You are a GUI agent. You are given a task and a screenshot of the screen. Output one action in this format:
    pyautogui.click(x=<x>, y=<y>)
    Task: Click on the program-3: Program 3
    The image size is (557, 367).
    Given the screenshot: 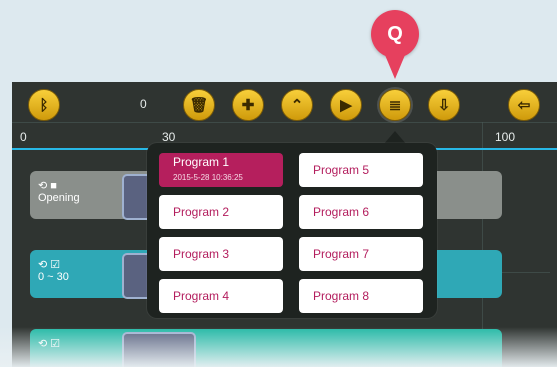 What is the action you would take?
    pyautogui.click(x=221, y=254)
    